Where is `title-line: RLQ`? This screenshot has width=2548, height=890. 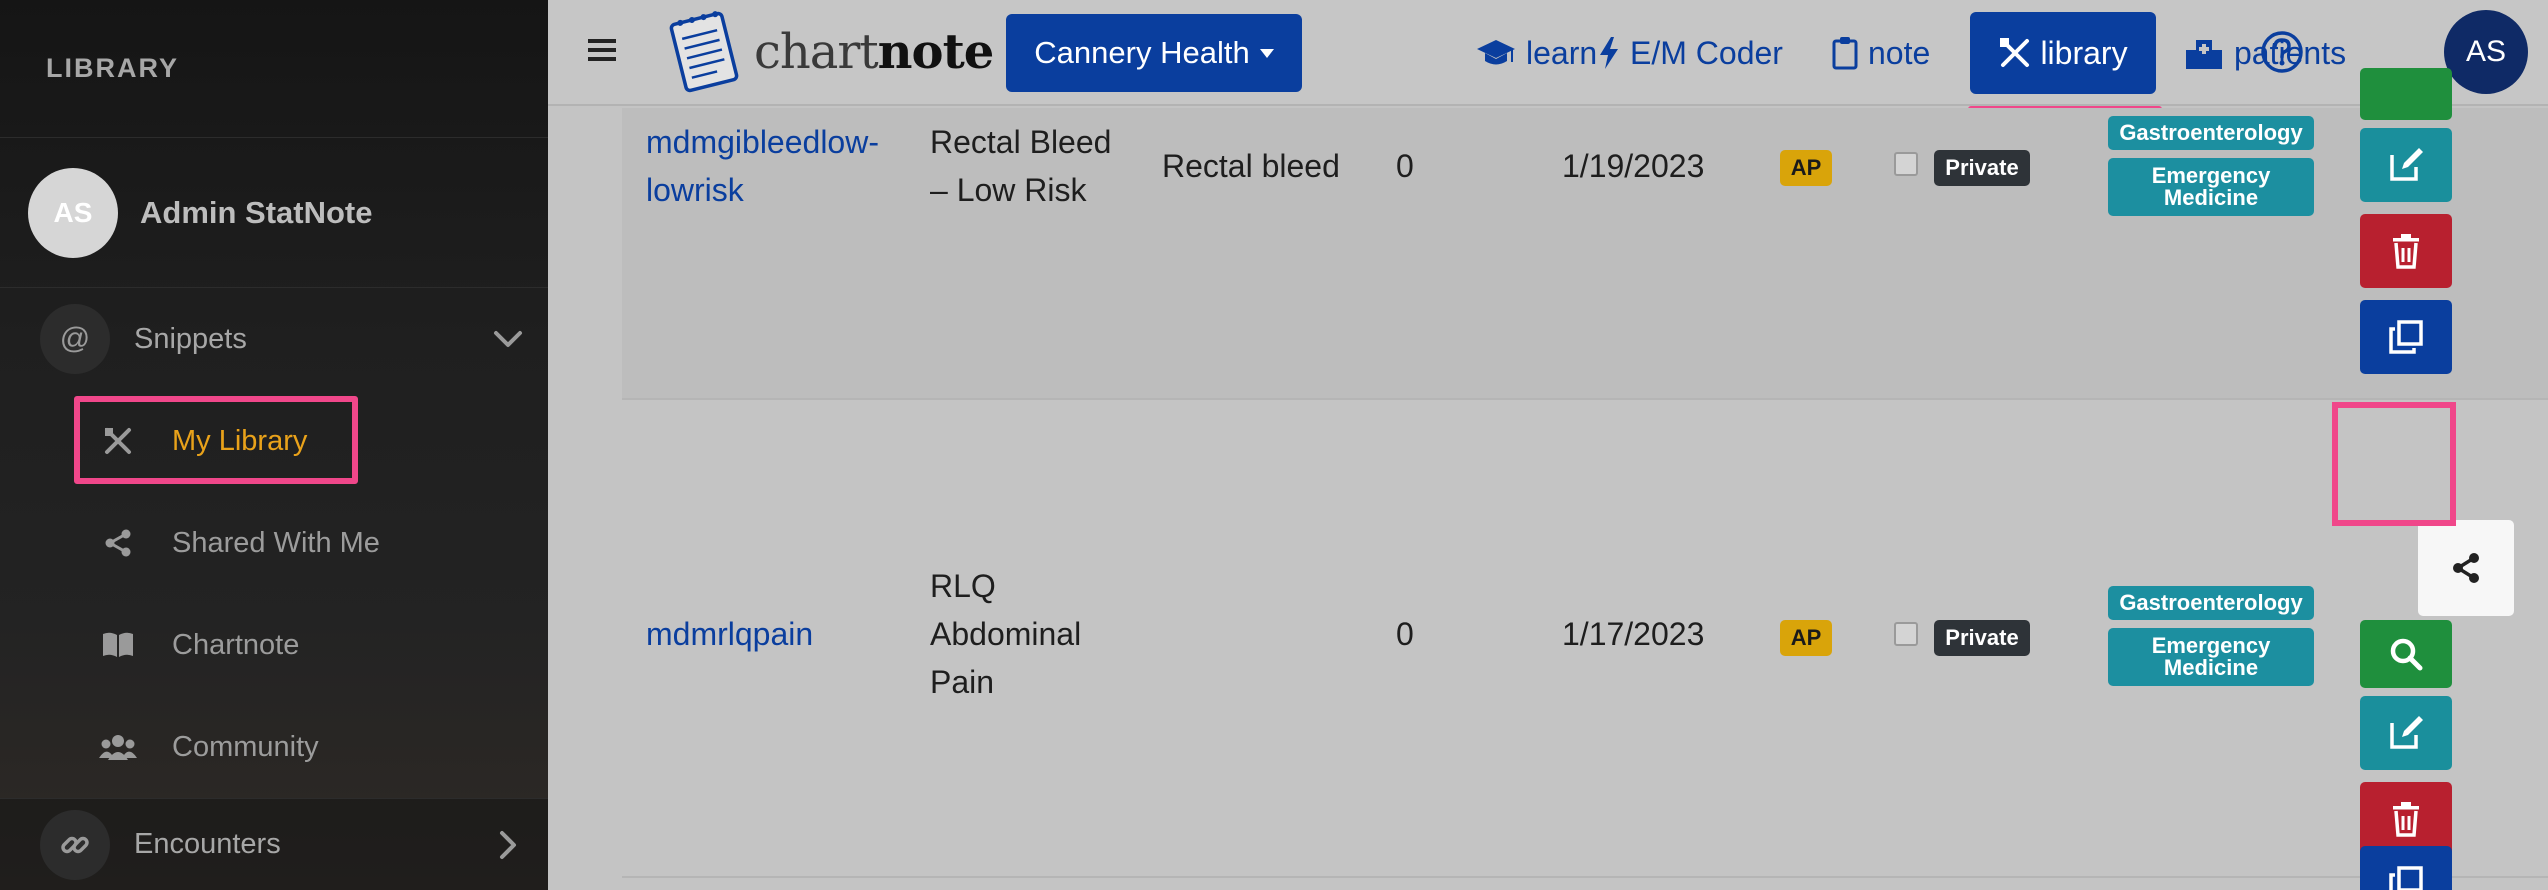 title-line: RLQ is located at coordinates (963, 586).